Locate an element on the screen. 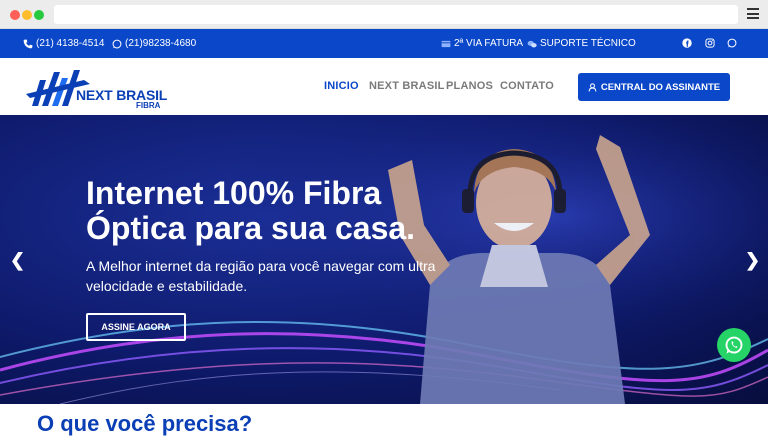 This screenshot has width=768, height=437. whatsapp-chat-icon is located at coordinates (734, 345).